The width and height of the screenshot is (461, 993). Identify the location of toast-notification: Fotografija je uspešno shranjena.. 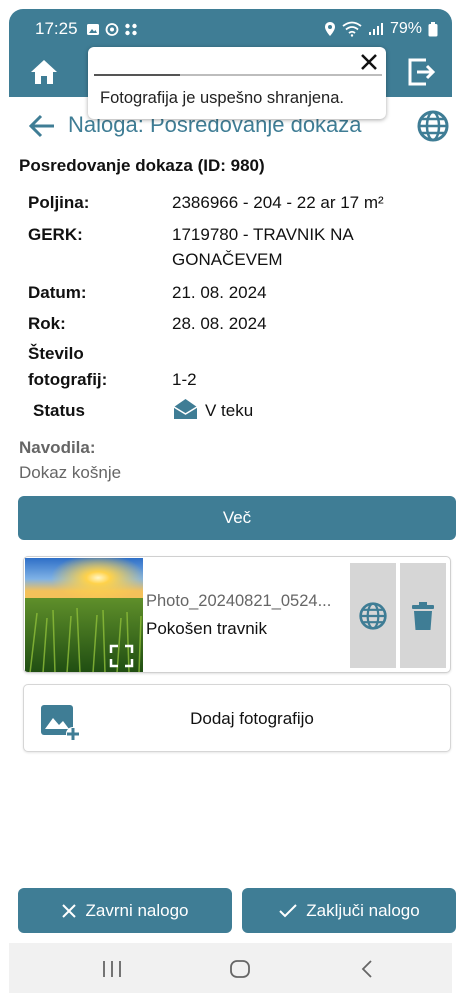
(237, 83).